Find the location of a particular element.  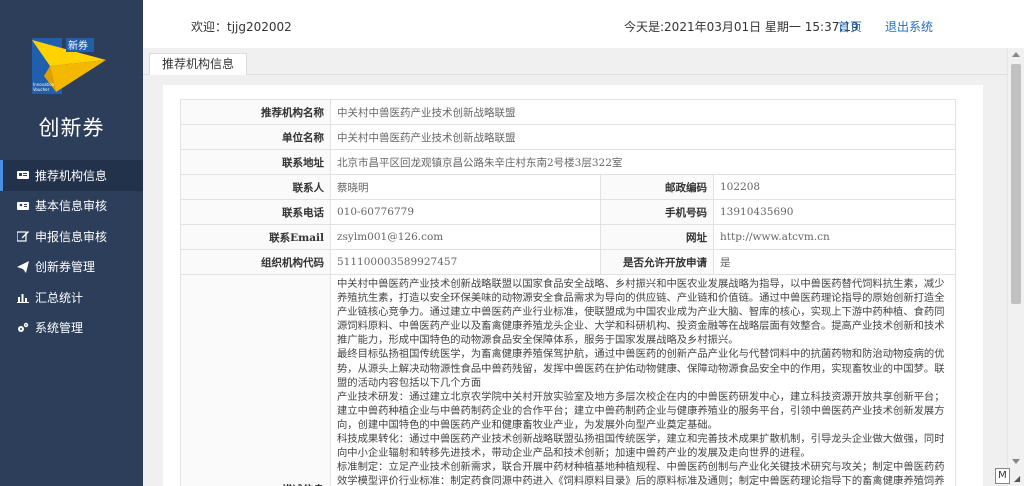

sidebar-item-apply-info-review: 申报信息审核 is located at coordinates (71, 236).